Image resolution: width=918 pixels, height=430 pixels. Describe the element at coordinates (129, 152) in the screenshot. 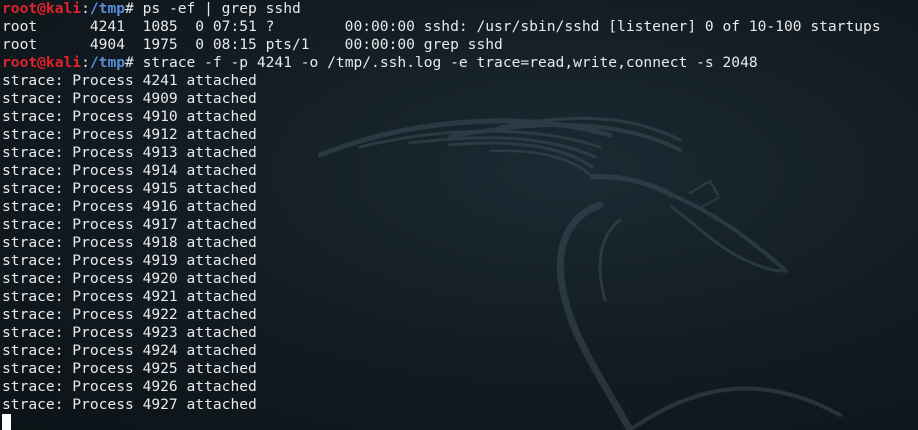

I see `output-line: strace: Process 4913 attached` at that location.